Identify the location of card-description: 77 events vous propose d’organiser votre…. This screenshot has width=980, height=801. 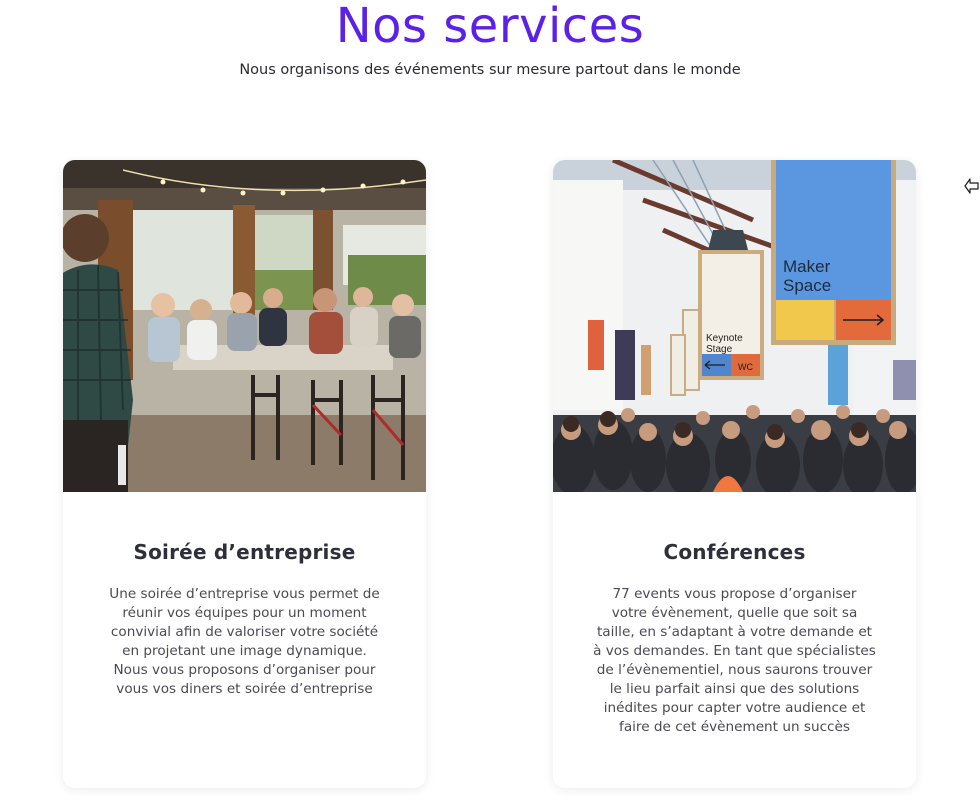
(734, 660).